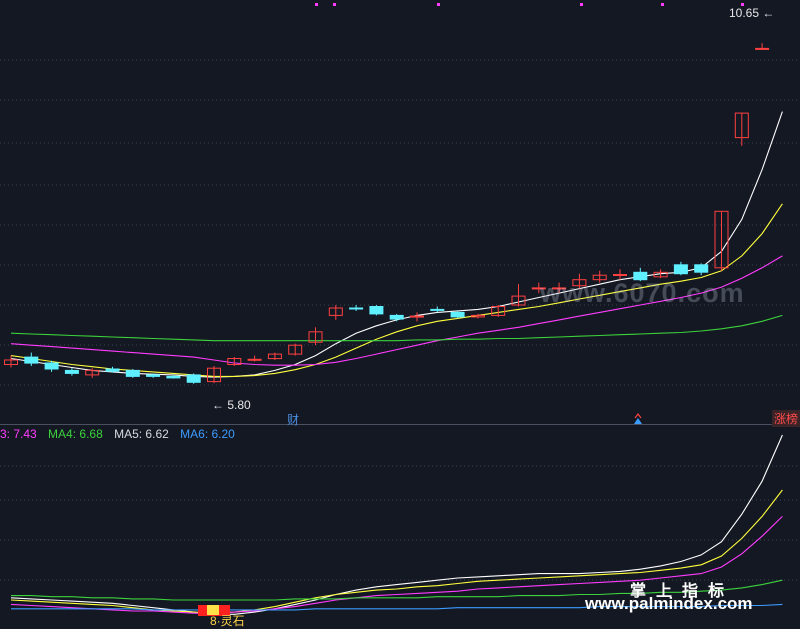 This screenshot has width=800, height=629. Describe the element at coordinates (638, 416) in the screenshot. I see `red-chevron-icon` at that location.